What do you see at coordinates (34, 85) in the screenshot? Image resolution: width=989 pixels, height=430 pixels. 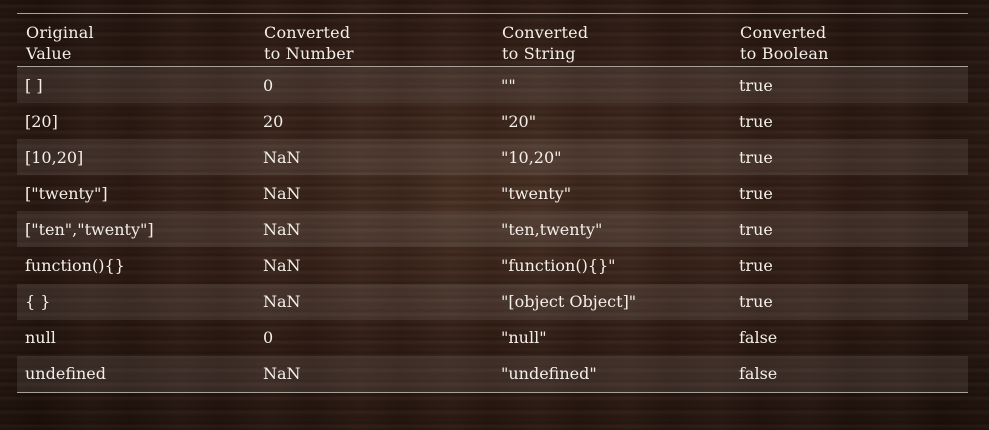 I see `cell-original: [ ]` at bounding box center [34, 85].